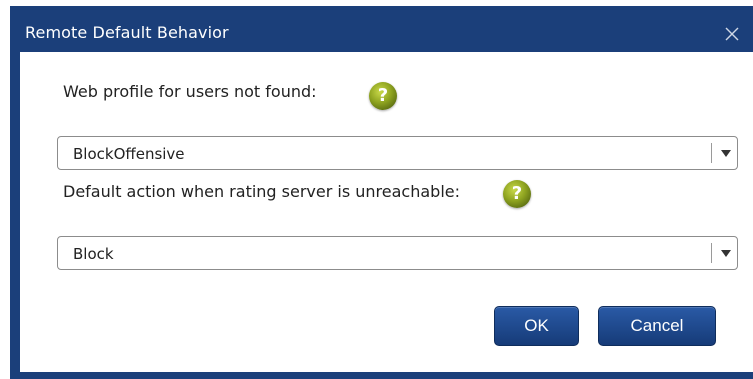 This screenshot has width=753, height=379. I want to click on cancel-button: Cancel, so click(657, 326).